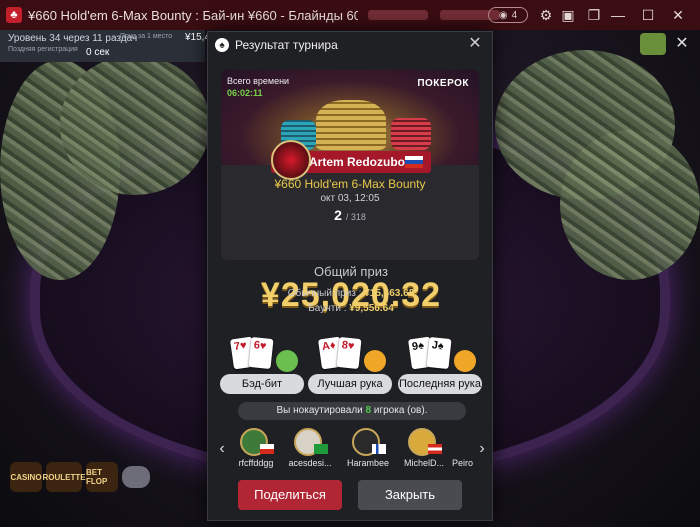 The height and width of the screenshot is (527, 700). I want to click on badge-bad-beat: 7♥ 6♥ Бэд-бит, so click(262, 366).